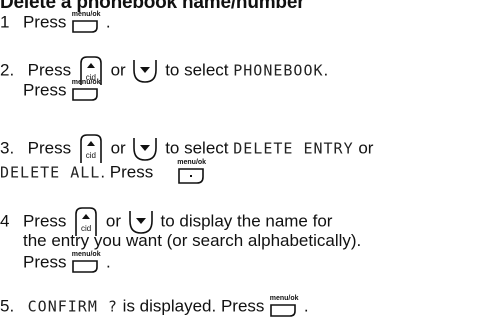  I want to click on step-2-press: Press, so click(49, 70).